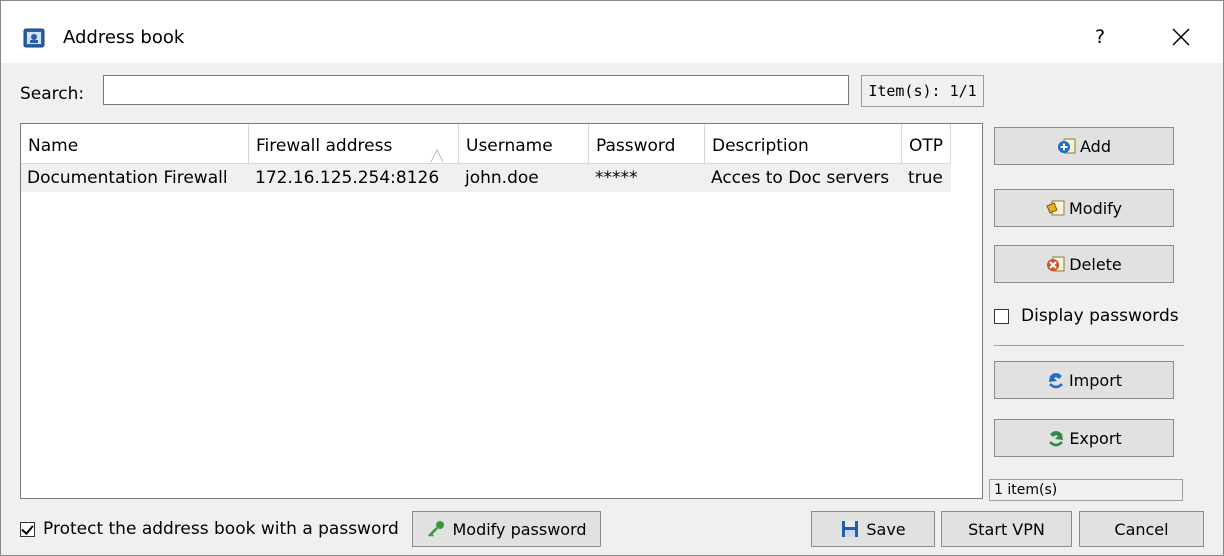  Describe the element at coordinates (135, 144) in the screenshot. I see `column-header-name: Name` at that location.